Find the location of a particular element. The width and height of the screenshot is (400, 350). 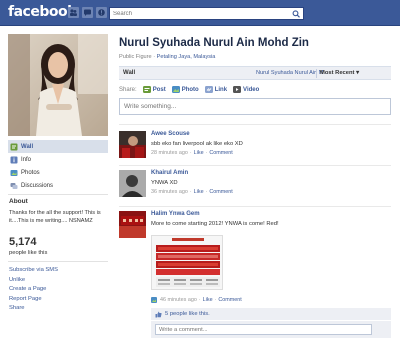

sidebar-item-label: Wall is located at coordinates (27, 146).